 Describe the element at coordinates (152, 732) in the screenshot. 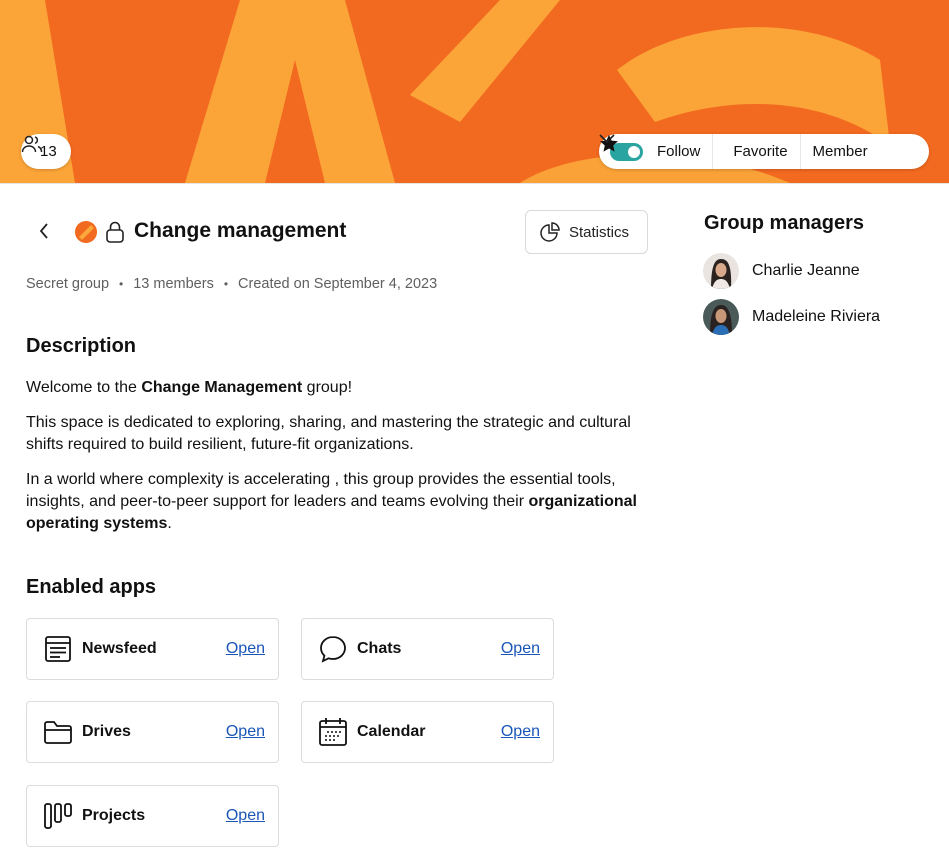

I see `app-card-drives: Drives Open` at that location.